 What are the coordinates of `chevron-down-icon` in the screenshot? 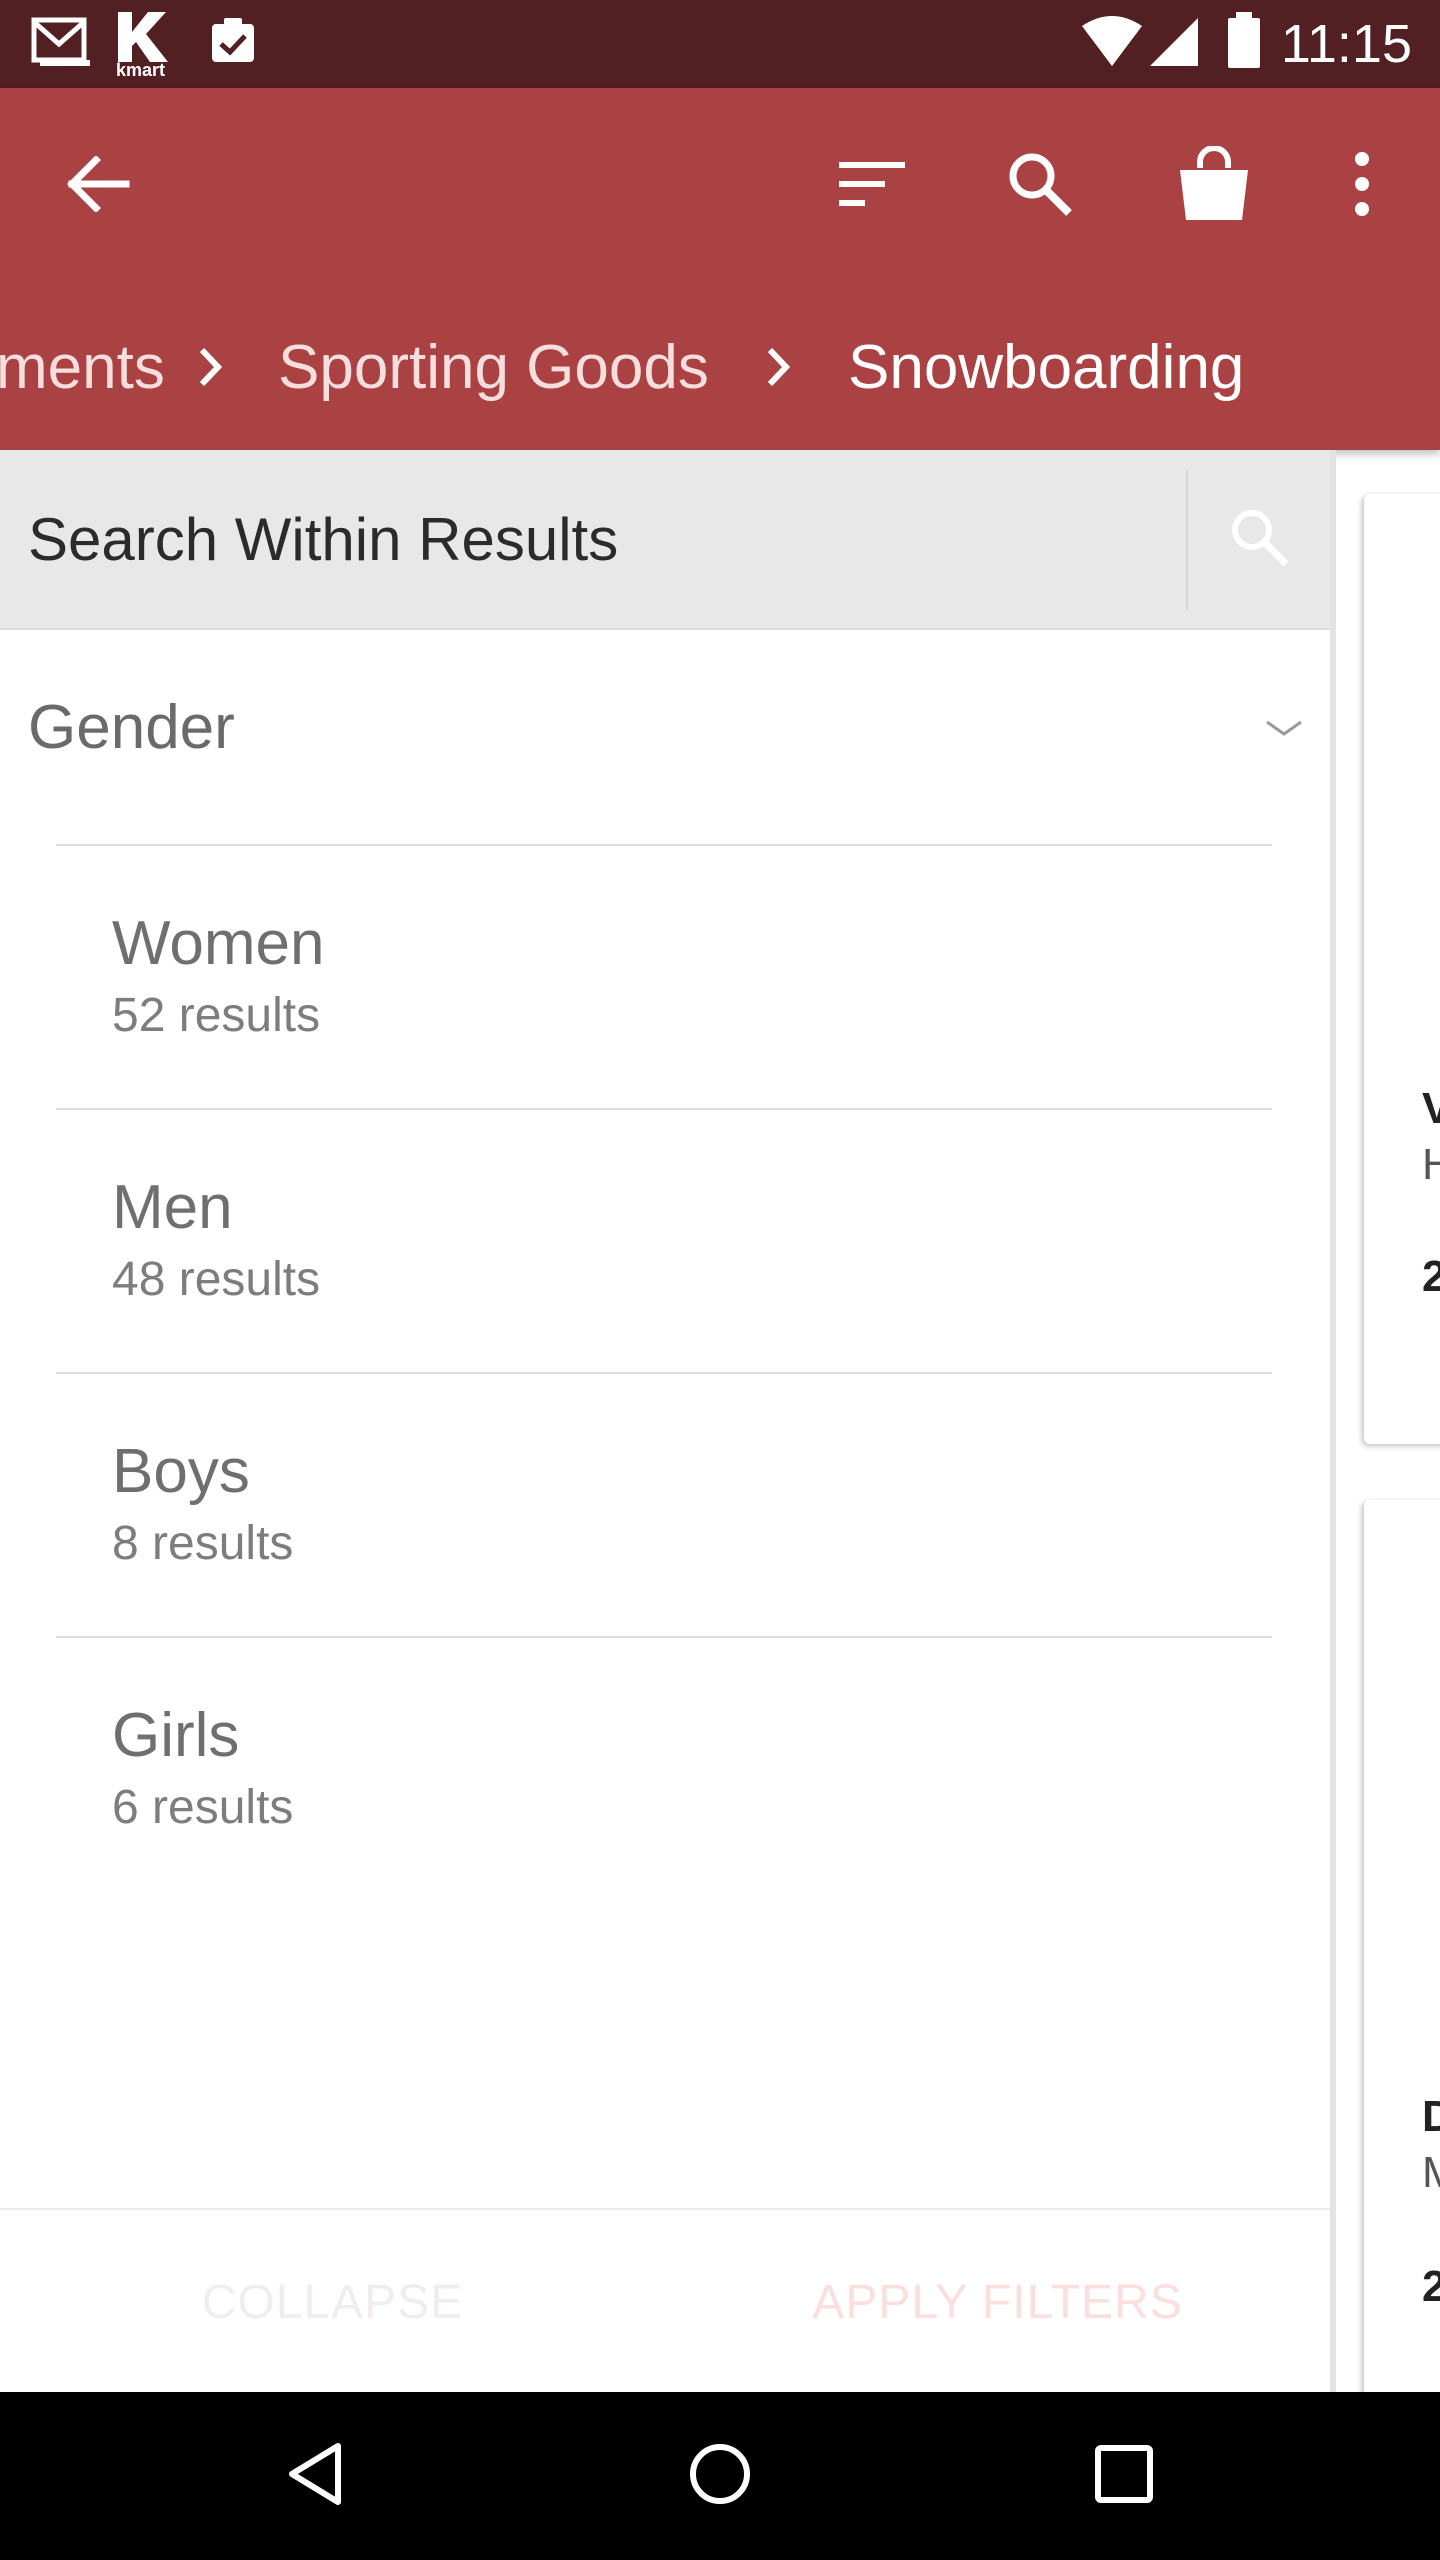 It's located at (1284, 731).